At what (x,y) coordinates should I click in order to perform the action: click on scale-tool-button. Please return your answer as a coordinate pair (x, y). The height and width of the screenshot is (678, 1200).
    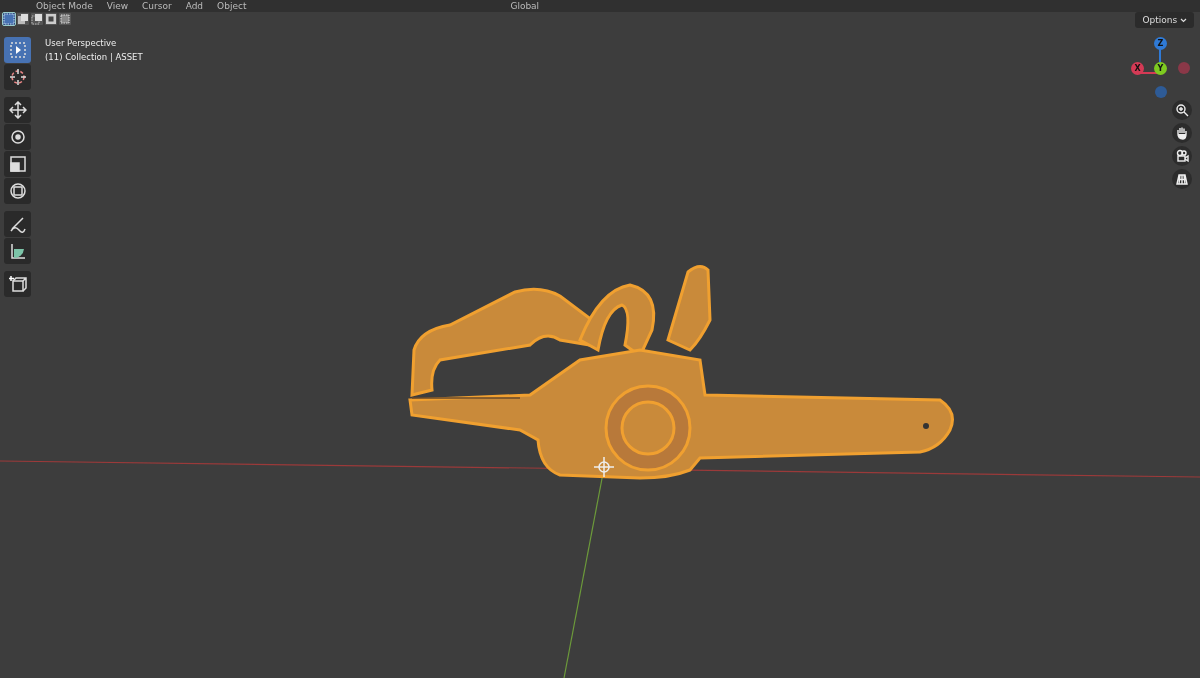
    Looking at the image, I should click on (17, 164).